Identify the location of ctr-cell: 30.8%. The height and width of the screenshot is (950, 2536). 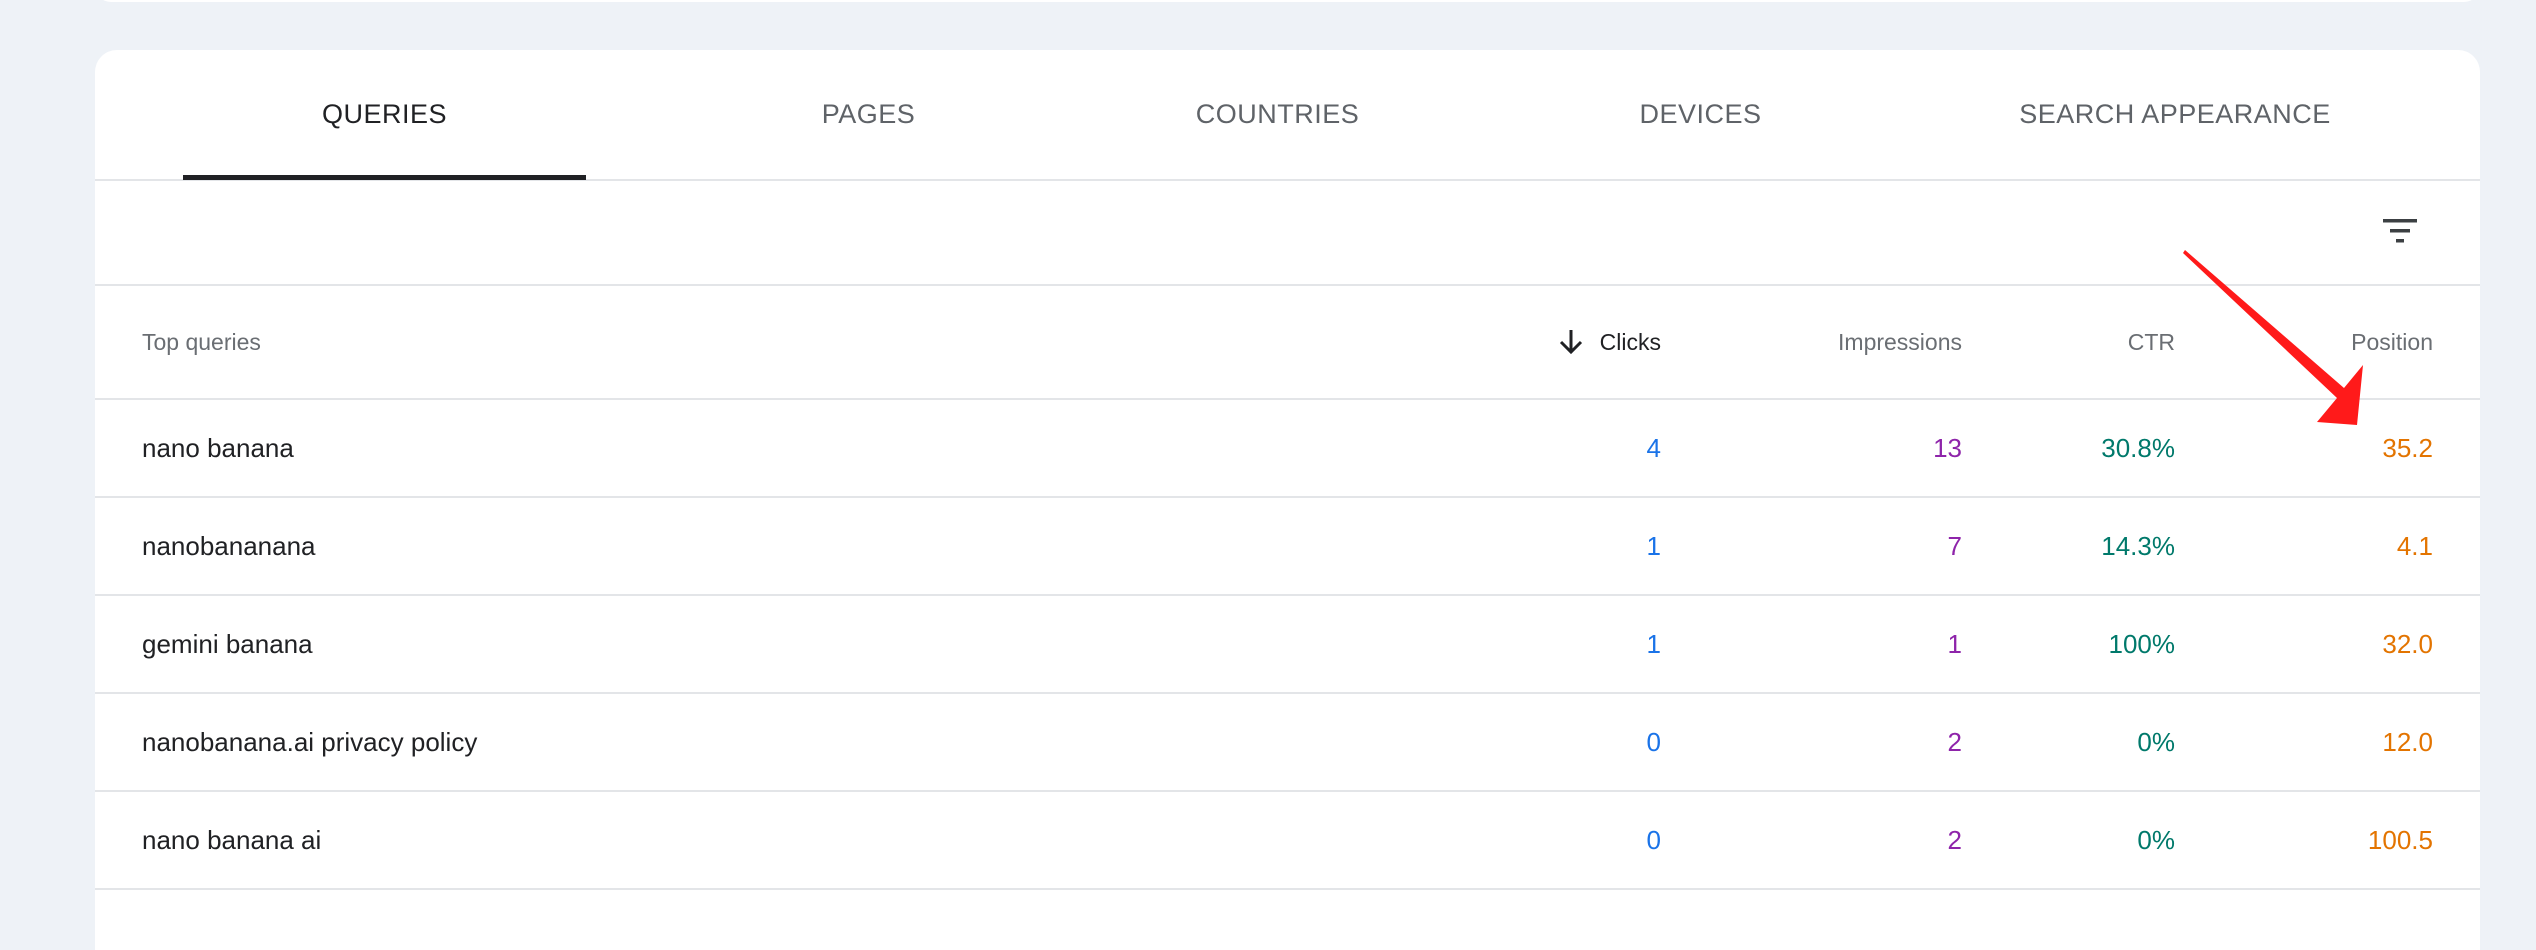
(2138, 447).